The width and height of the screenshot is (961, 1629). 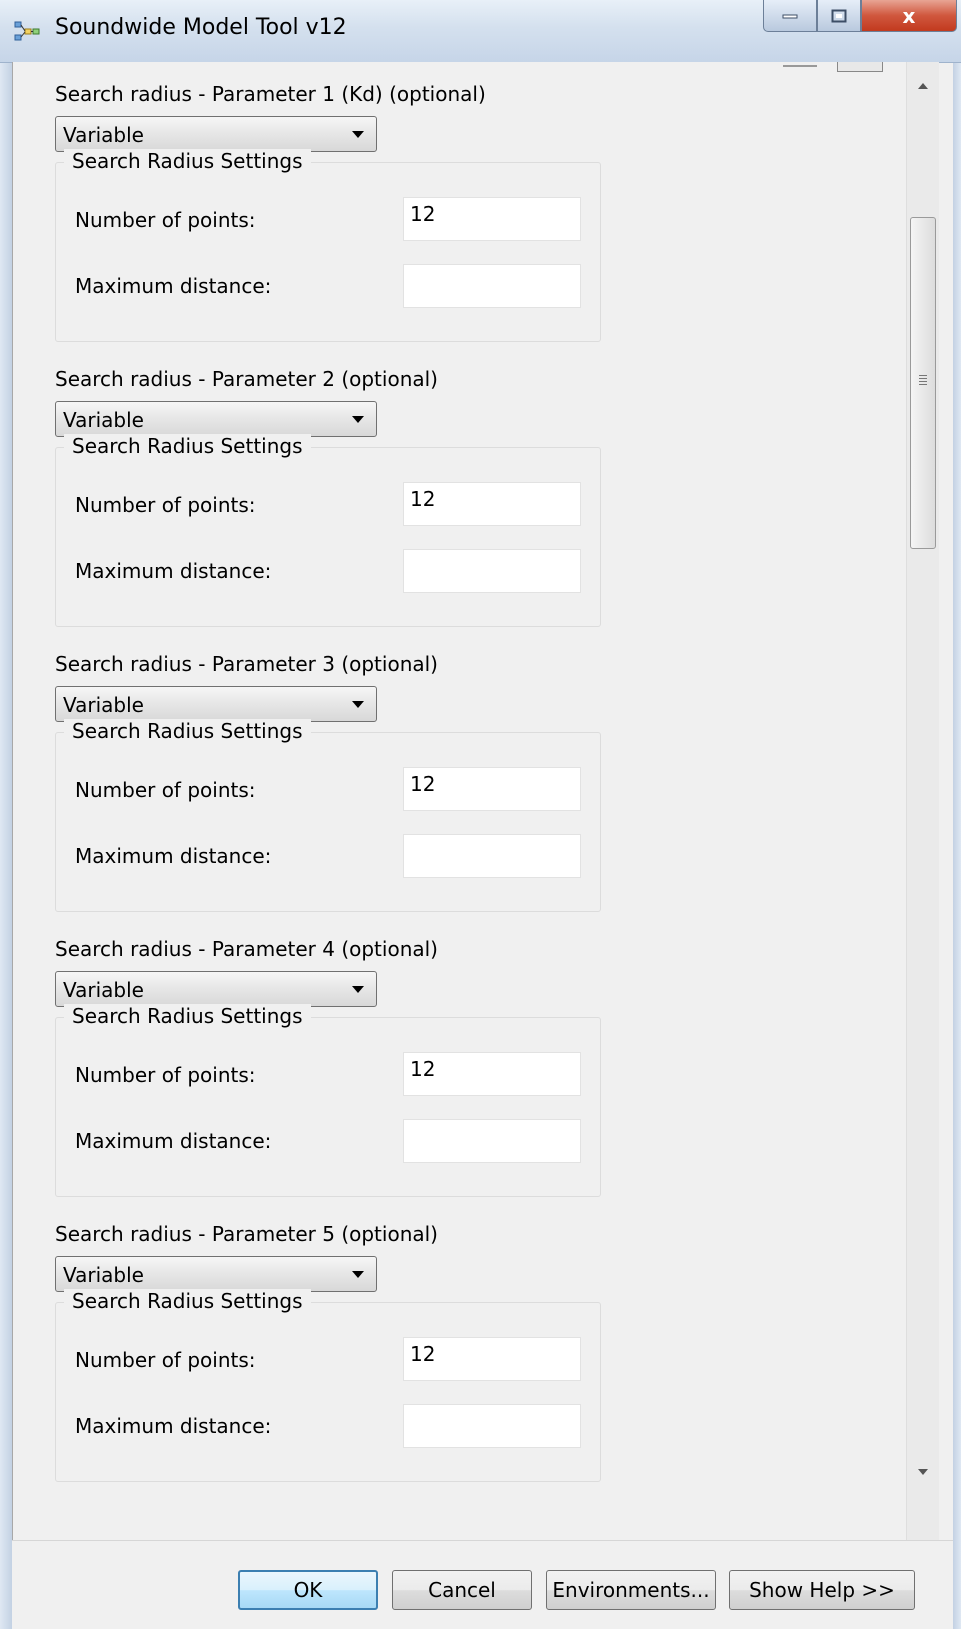 I want to click on maximize-button, so click(x=839, y=16).